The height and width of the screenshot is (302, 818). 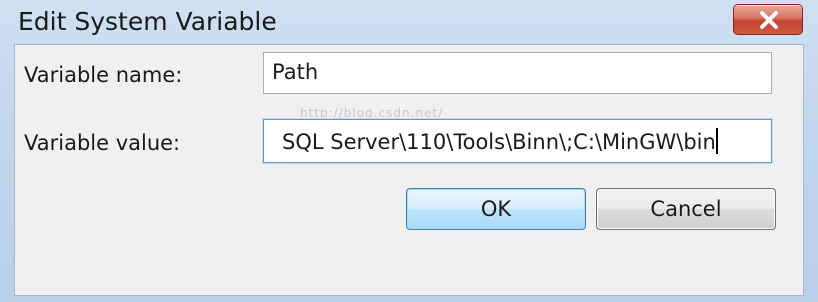 What do you see at coordinates (517, 73) in the screenshot?
I see `variable-name-field: Path` at bounding box center [517, 73].